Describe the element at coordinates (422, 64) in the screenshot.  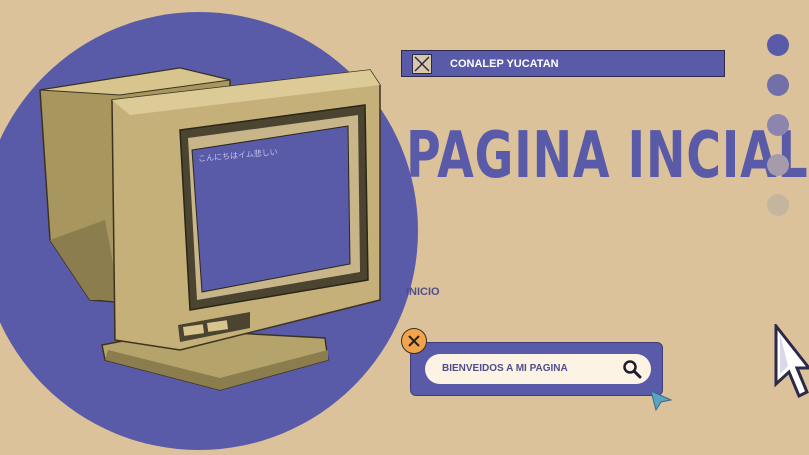
I see `window-x-icon` at that location.